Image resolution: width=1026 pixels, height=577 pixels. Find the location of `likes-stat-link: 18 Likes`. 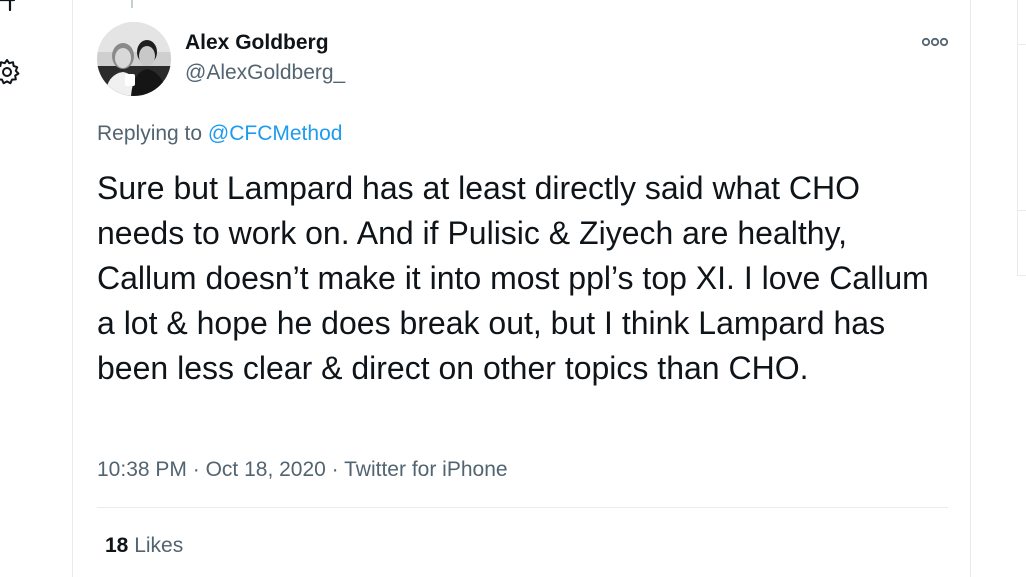

likes-stat-link: 18 Likes is located at coordinates (144, 546).